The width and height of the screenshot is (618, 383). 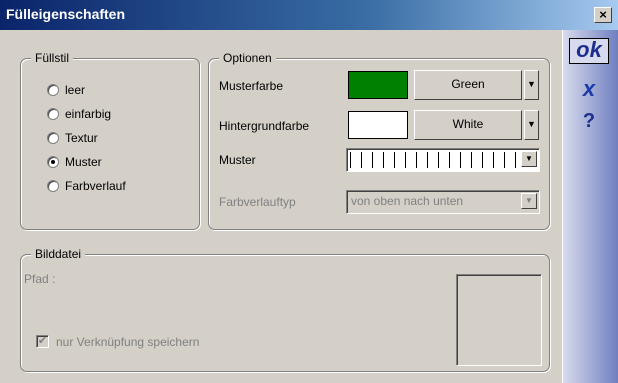 What do you see at coordinates (531, 125) in the screenshot?
I see `hintergrundfarbe-dropdown-arrow: ▼` at bounding box center [531, 125].